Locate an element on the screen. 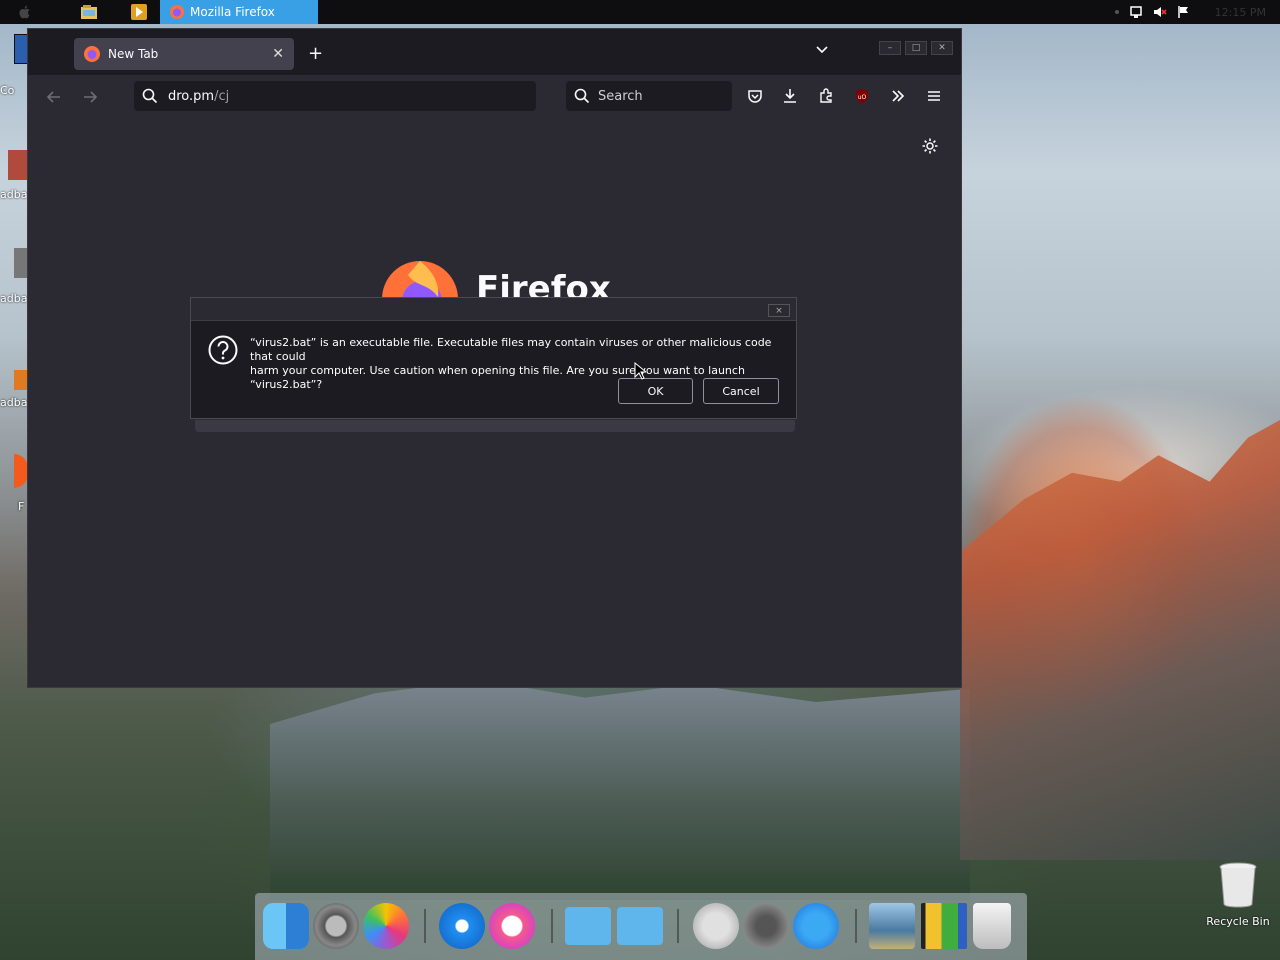  app-store-icon is located at coordinates (816, 926).